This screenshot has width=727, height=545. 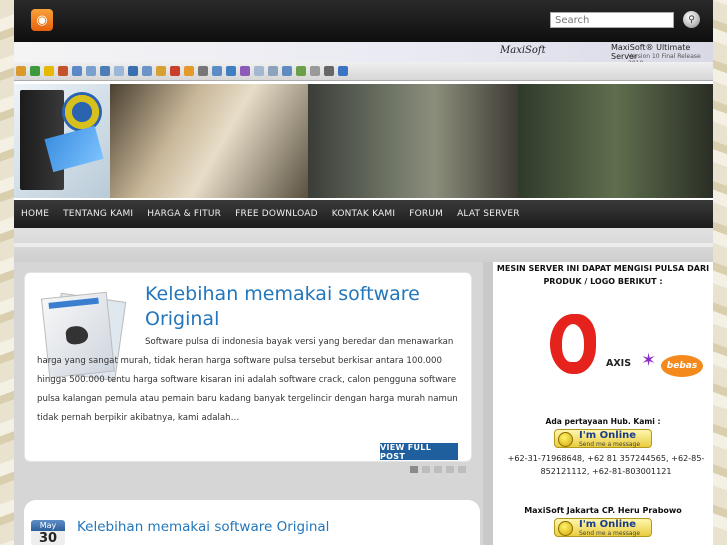 I want to click on hardware-photo, so click(x=615, y=141).